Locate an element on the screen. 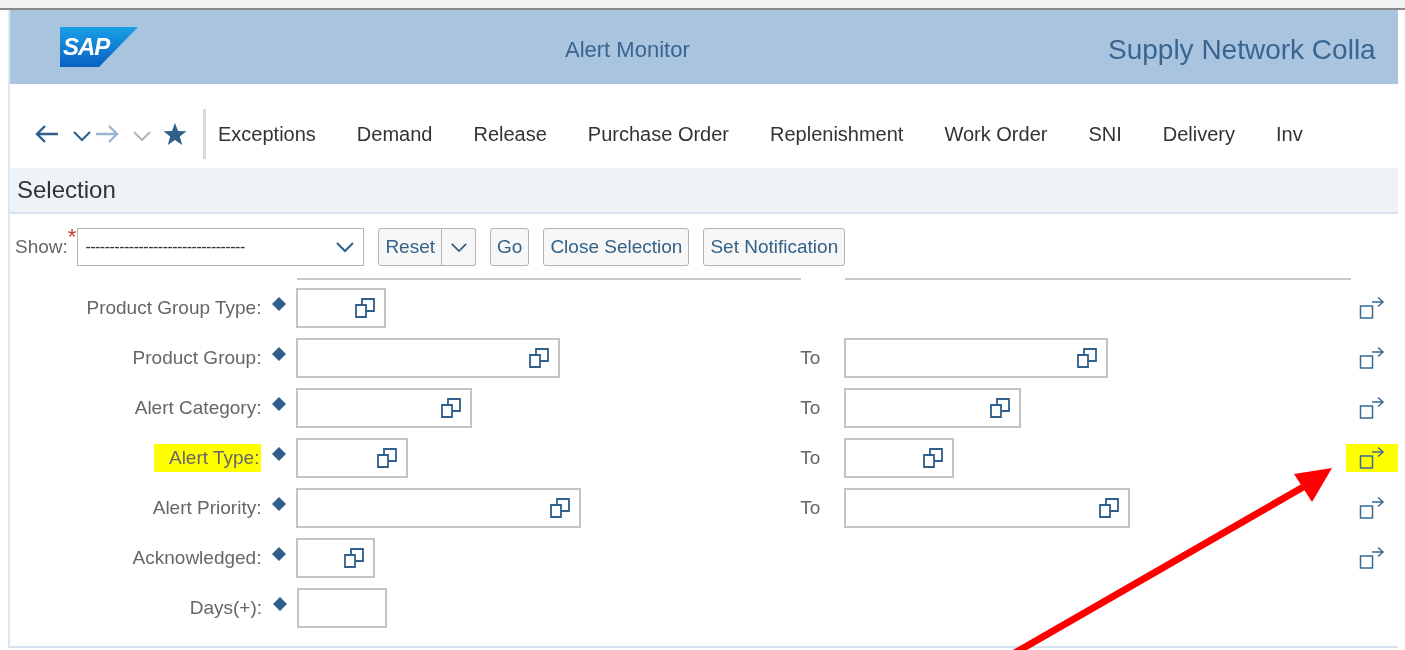 The image size is (1405, 650). section-title: Selection is located at coordinates (66, 190).